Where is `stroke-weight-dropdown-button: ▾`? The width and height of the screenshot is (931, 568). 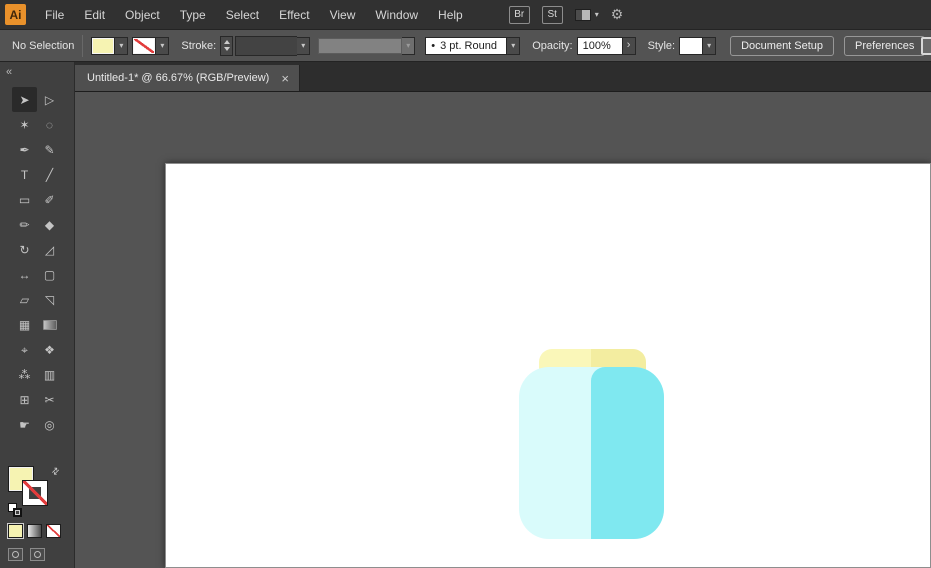 stroke-weight-dropdown-button: ▾ is located at coordinates (304, 45).